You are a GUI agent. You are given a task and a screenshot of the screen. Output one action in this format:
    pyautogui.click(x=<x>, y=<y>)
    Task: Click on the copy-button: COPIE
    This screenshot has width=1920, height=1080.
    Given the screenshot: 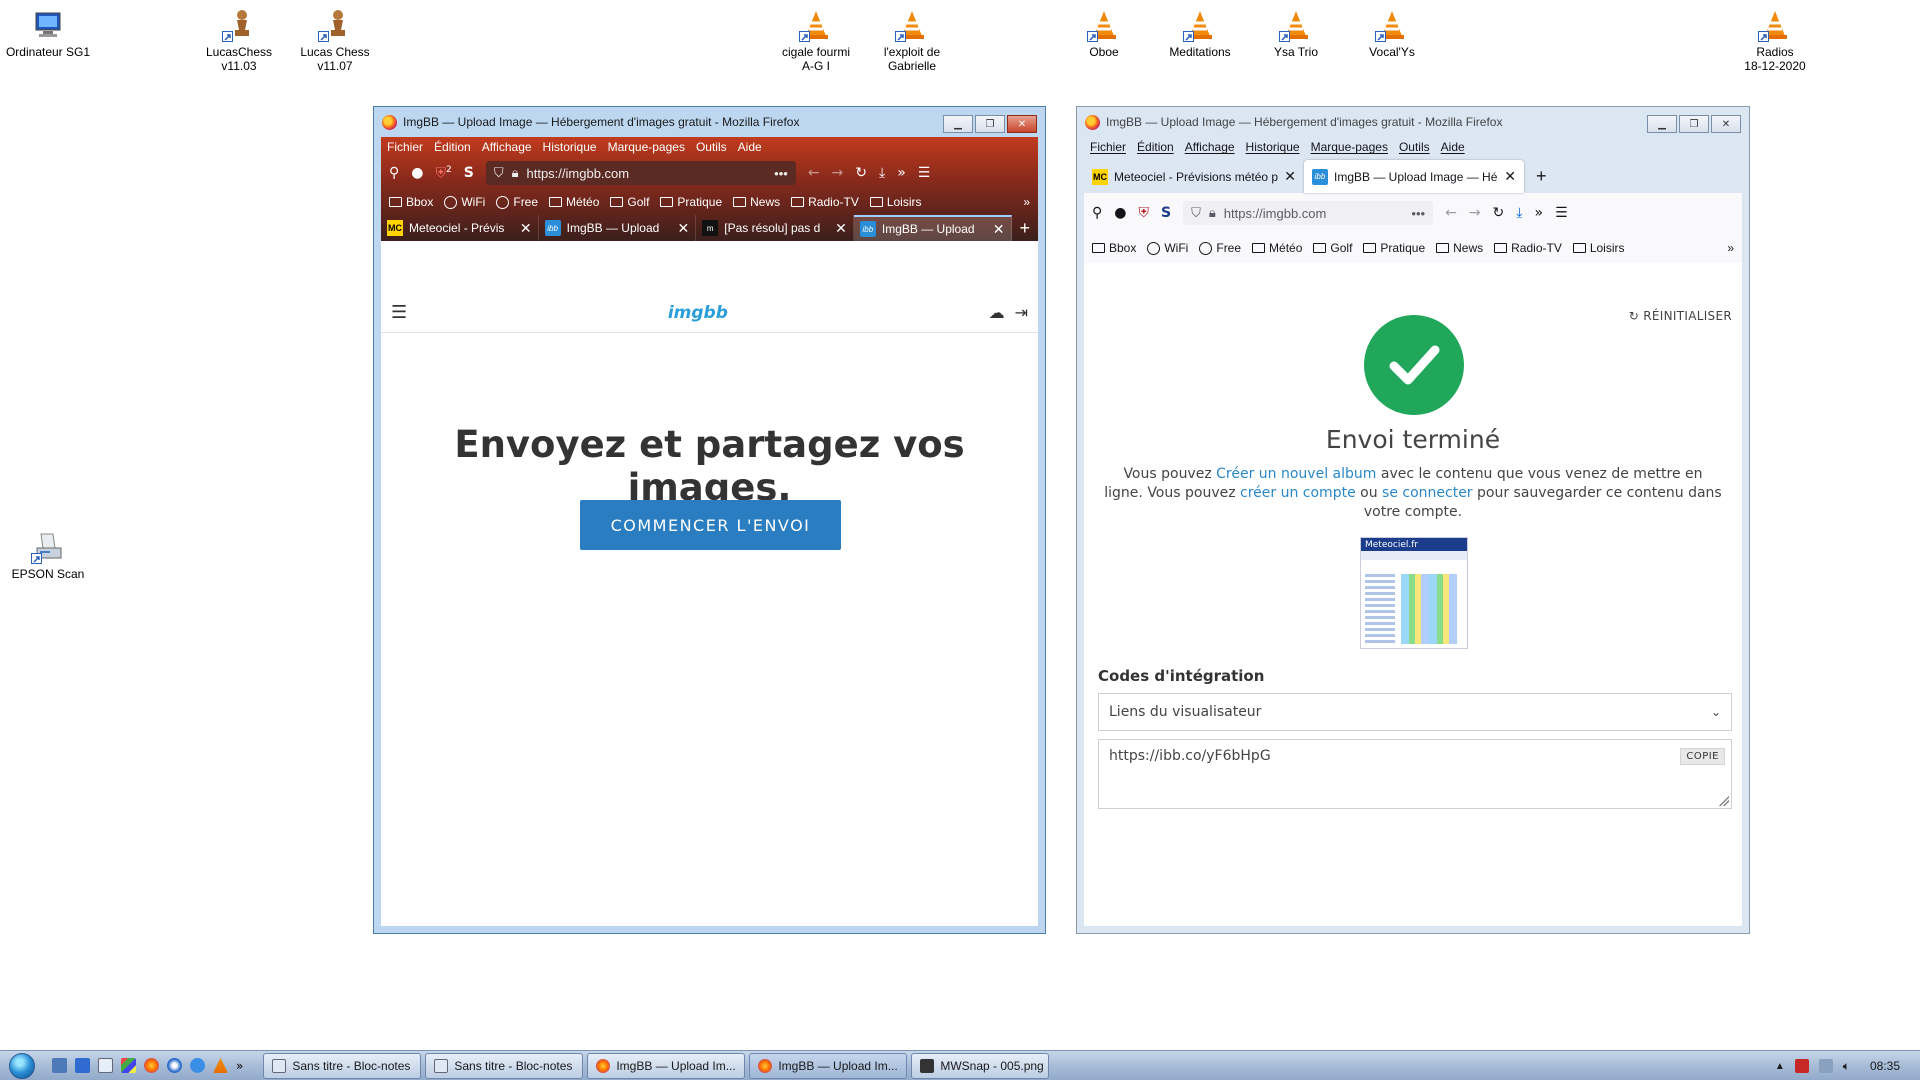 What is the action you would take?
    pyautogui.click(x=1702, y=756)
    